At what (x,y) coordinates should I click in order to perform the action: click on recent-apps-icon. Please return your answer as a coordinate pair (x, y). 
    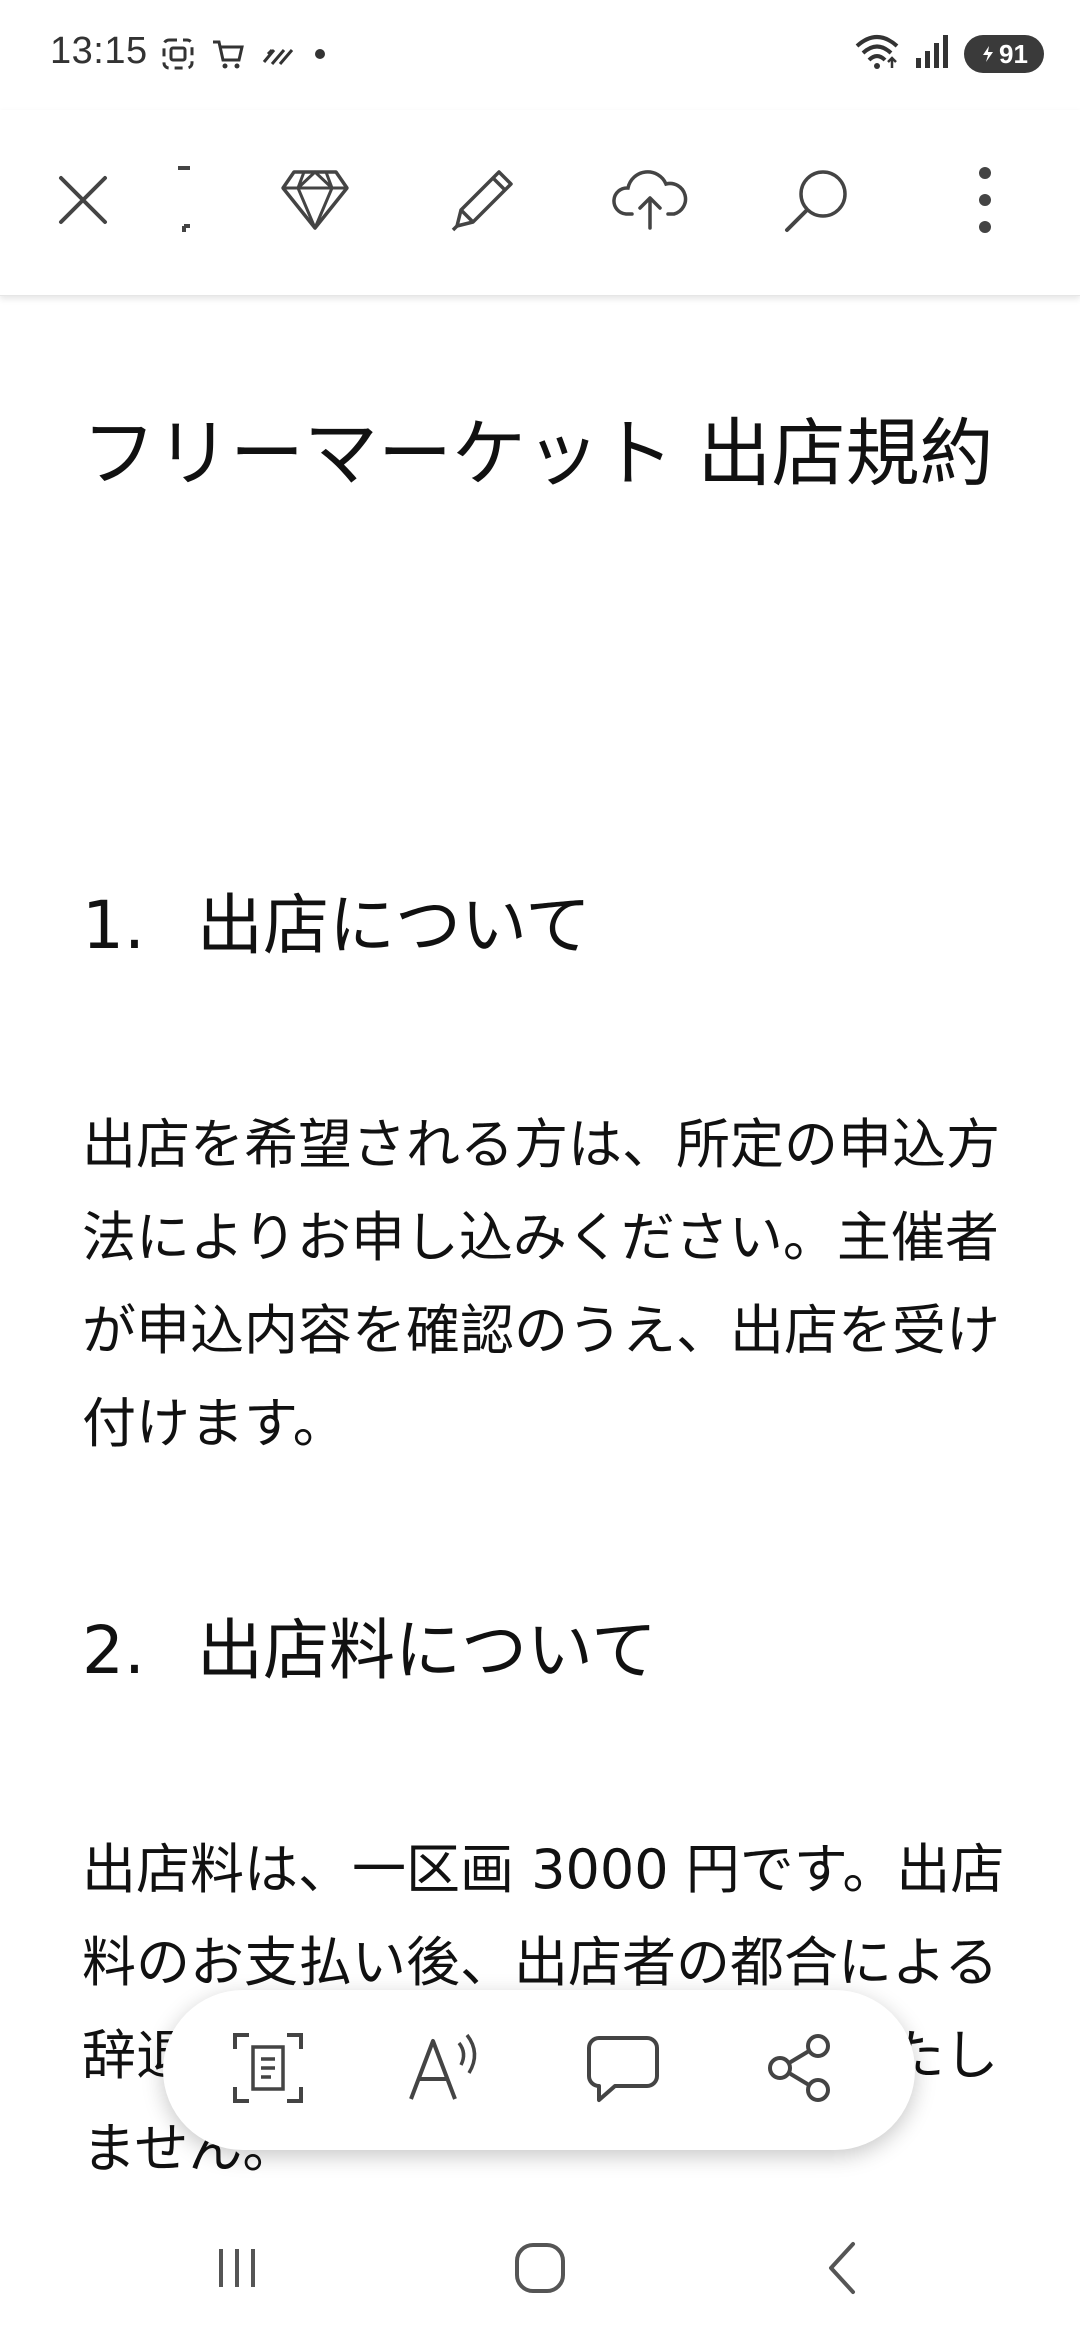
    Looking at the image, I should click on (237, 2270).